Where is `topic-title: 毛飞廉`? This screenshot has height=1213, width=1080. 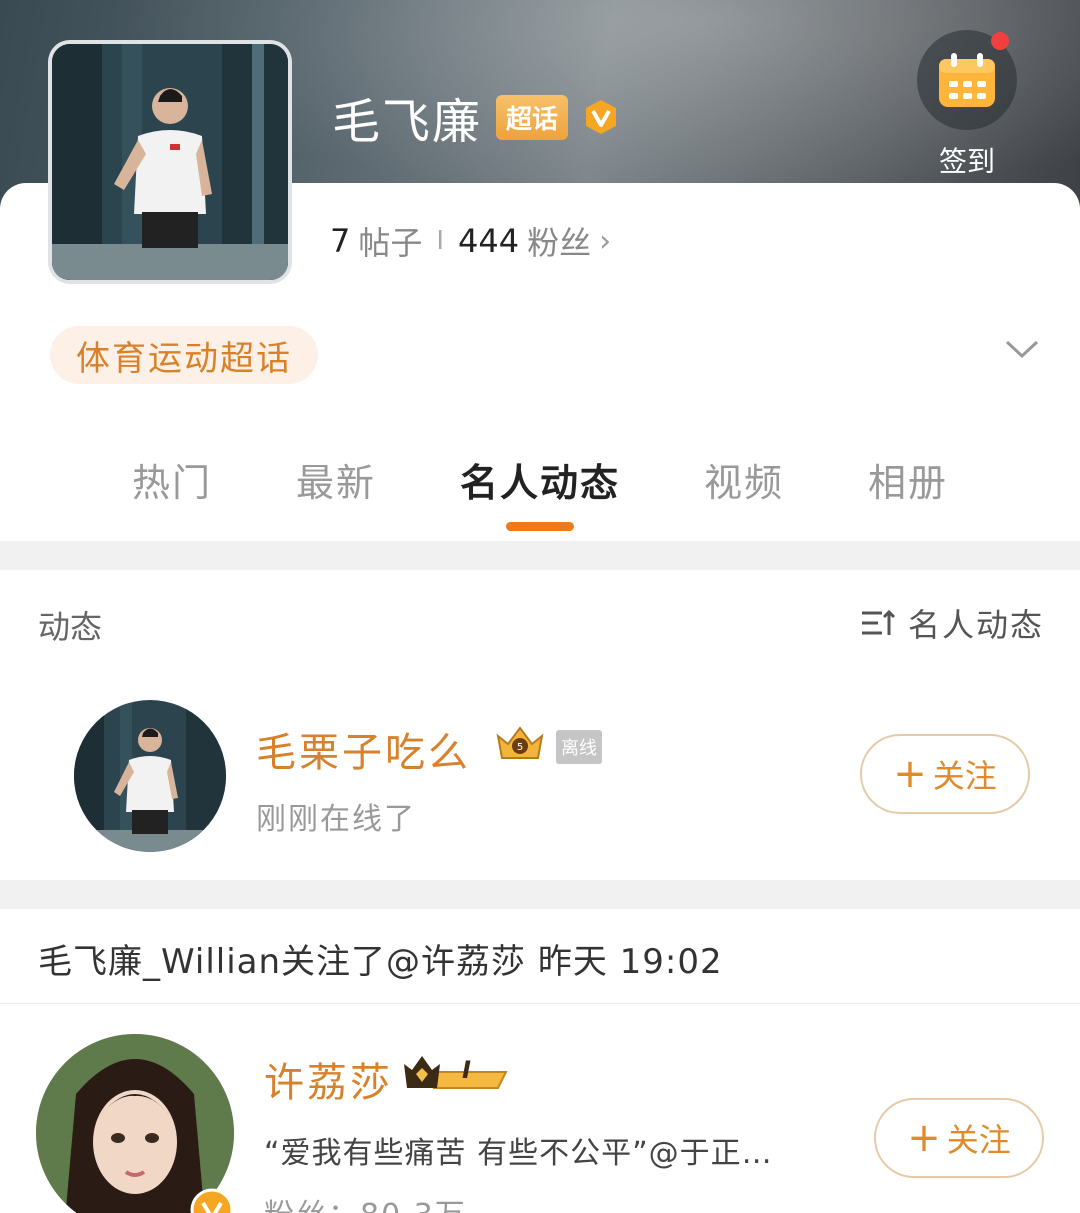
topic-title: 毛飞廉 is located at coordinates (407, 122).